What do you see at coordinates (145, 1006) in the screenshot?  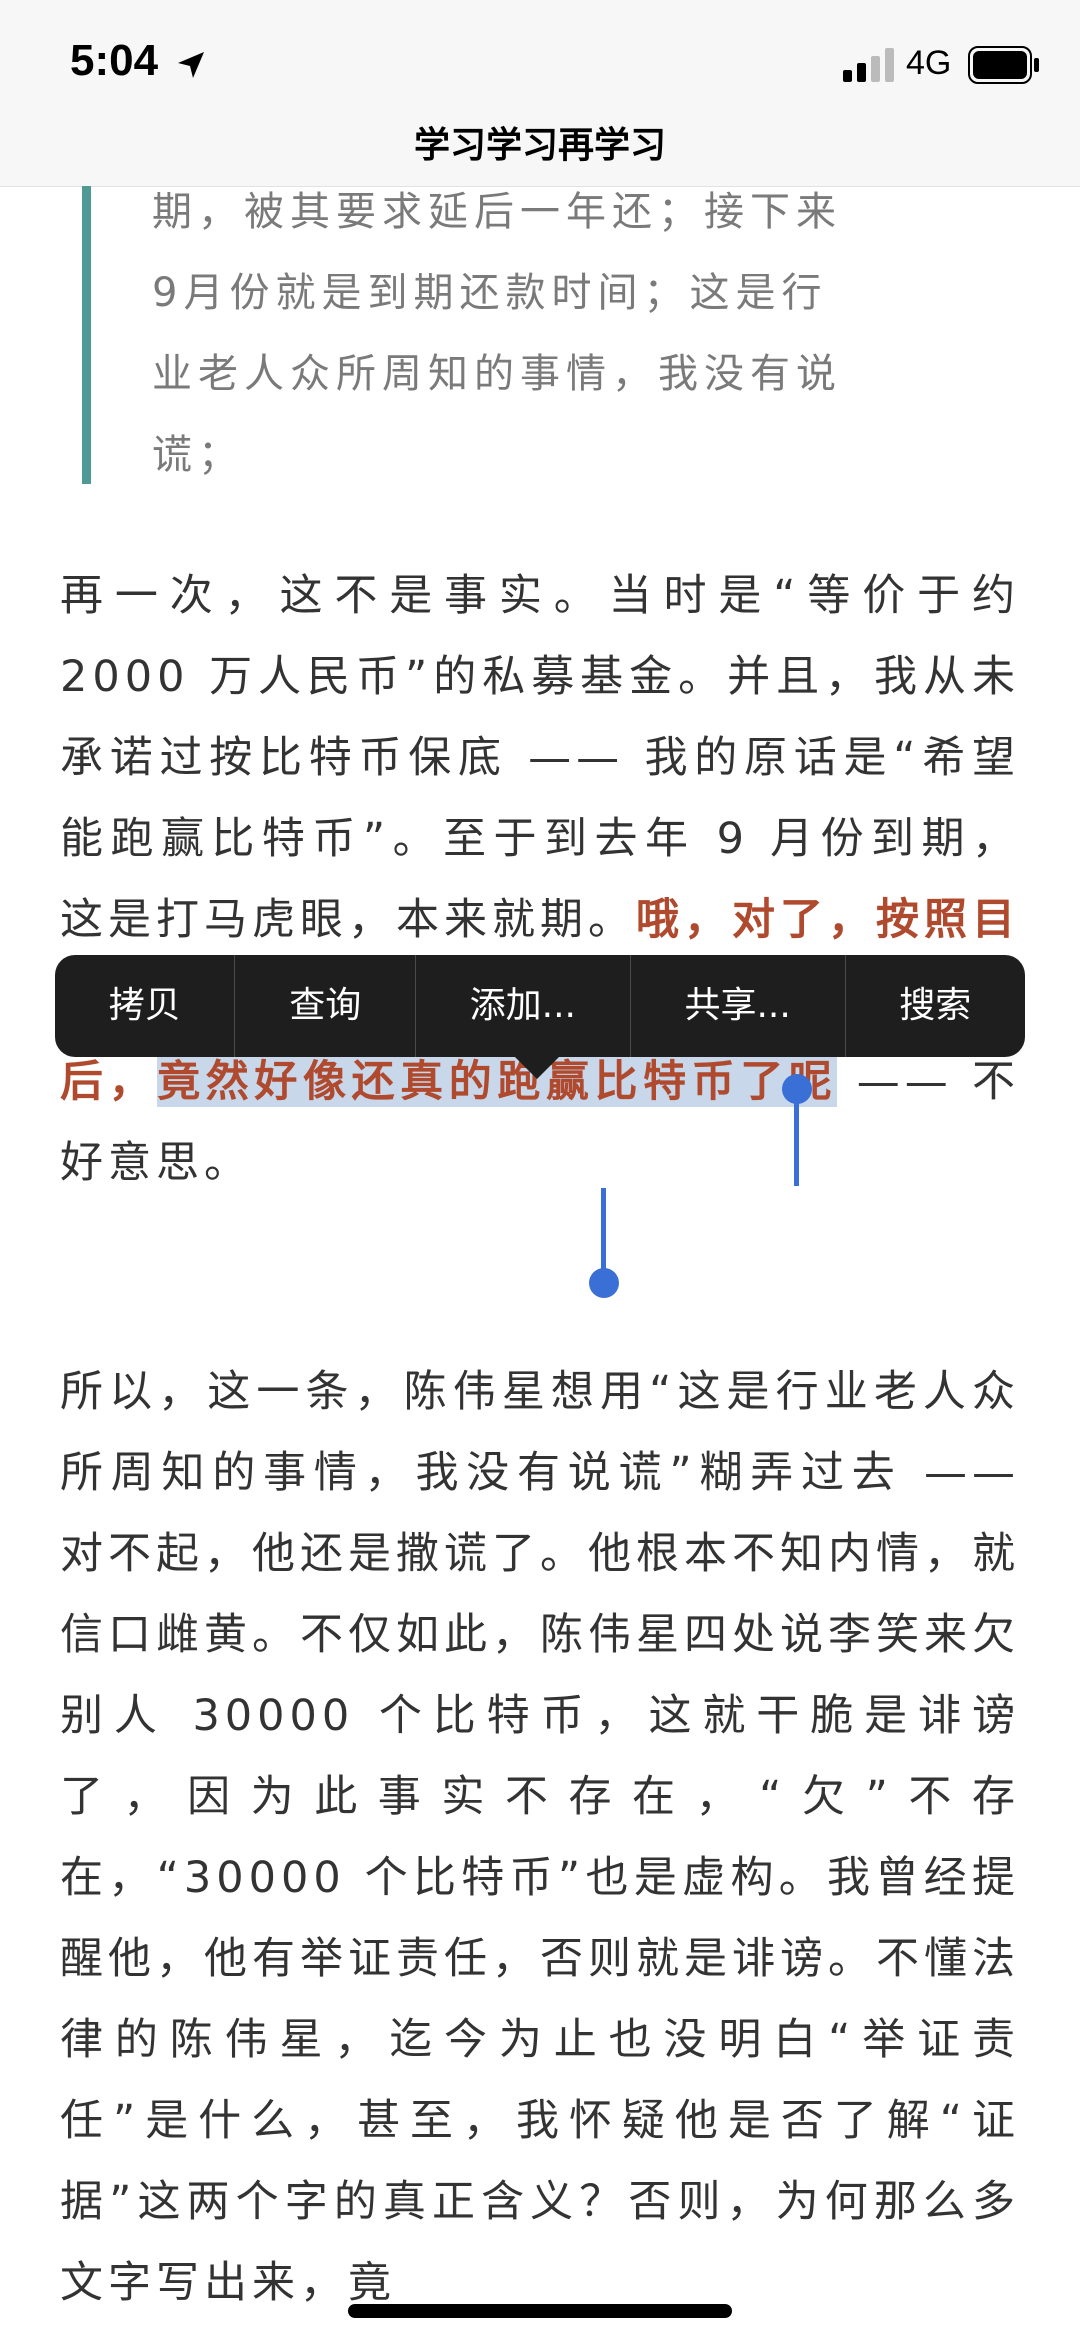 I see `menu-copy: 拷贝` at bounding box center [145, 1006].